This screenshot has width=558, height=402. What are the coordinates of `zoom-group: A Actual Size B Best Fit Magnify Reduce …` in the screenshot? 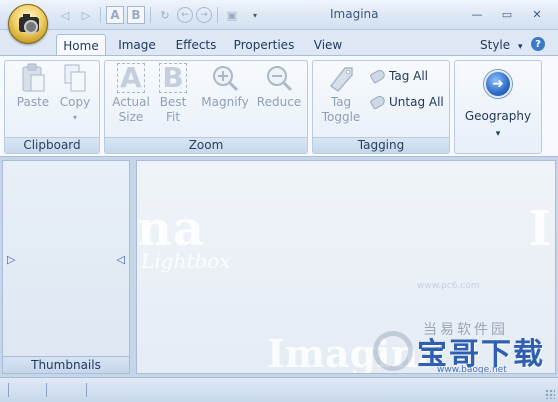 It's located at (206, 107).